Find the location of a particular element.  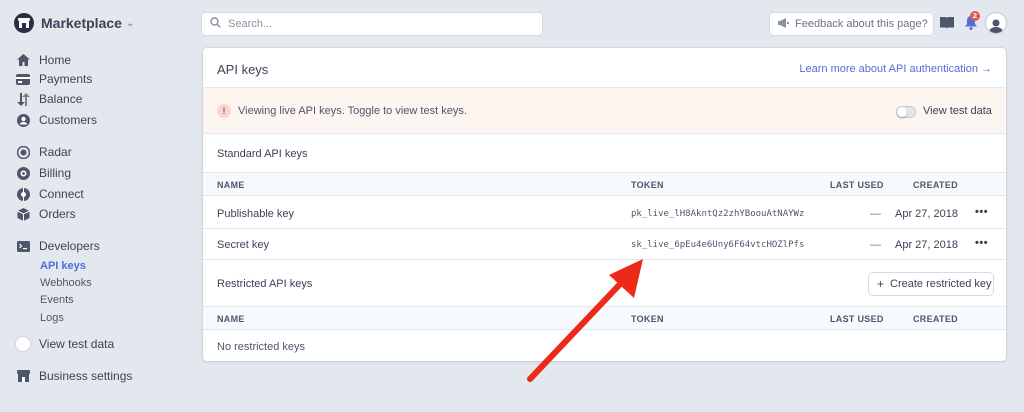

standard-table-header: NAME TOKEN LAST USED CREATED is located at coordinates (604, 184).